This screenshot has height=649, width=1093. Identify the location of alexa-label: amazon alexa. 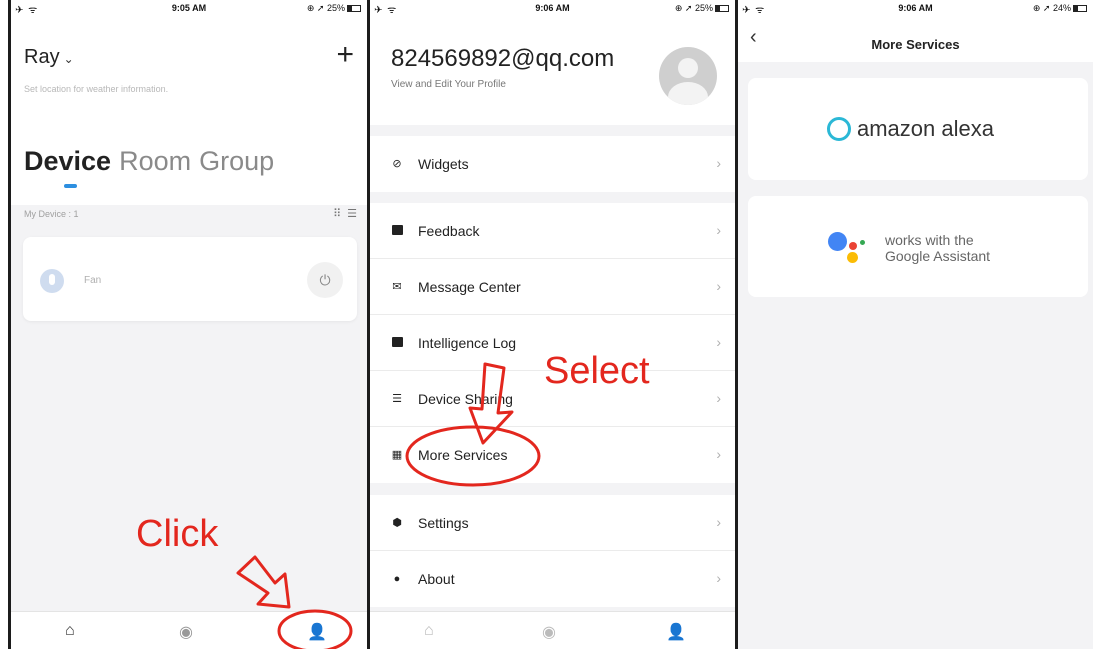
(925, 128).